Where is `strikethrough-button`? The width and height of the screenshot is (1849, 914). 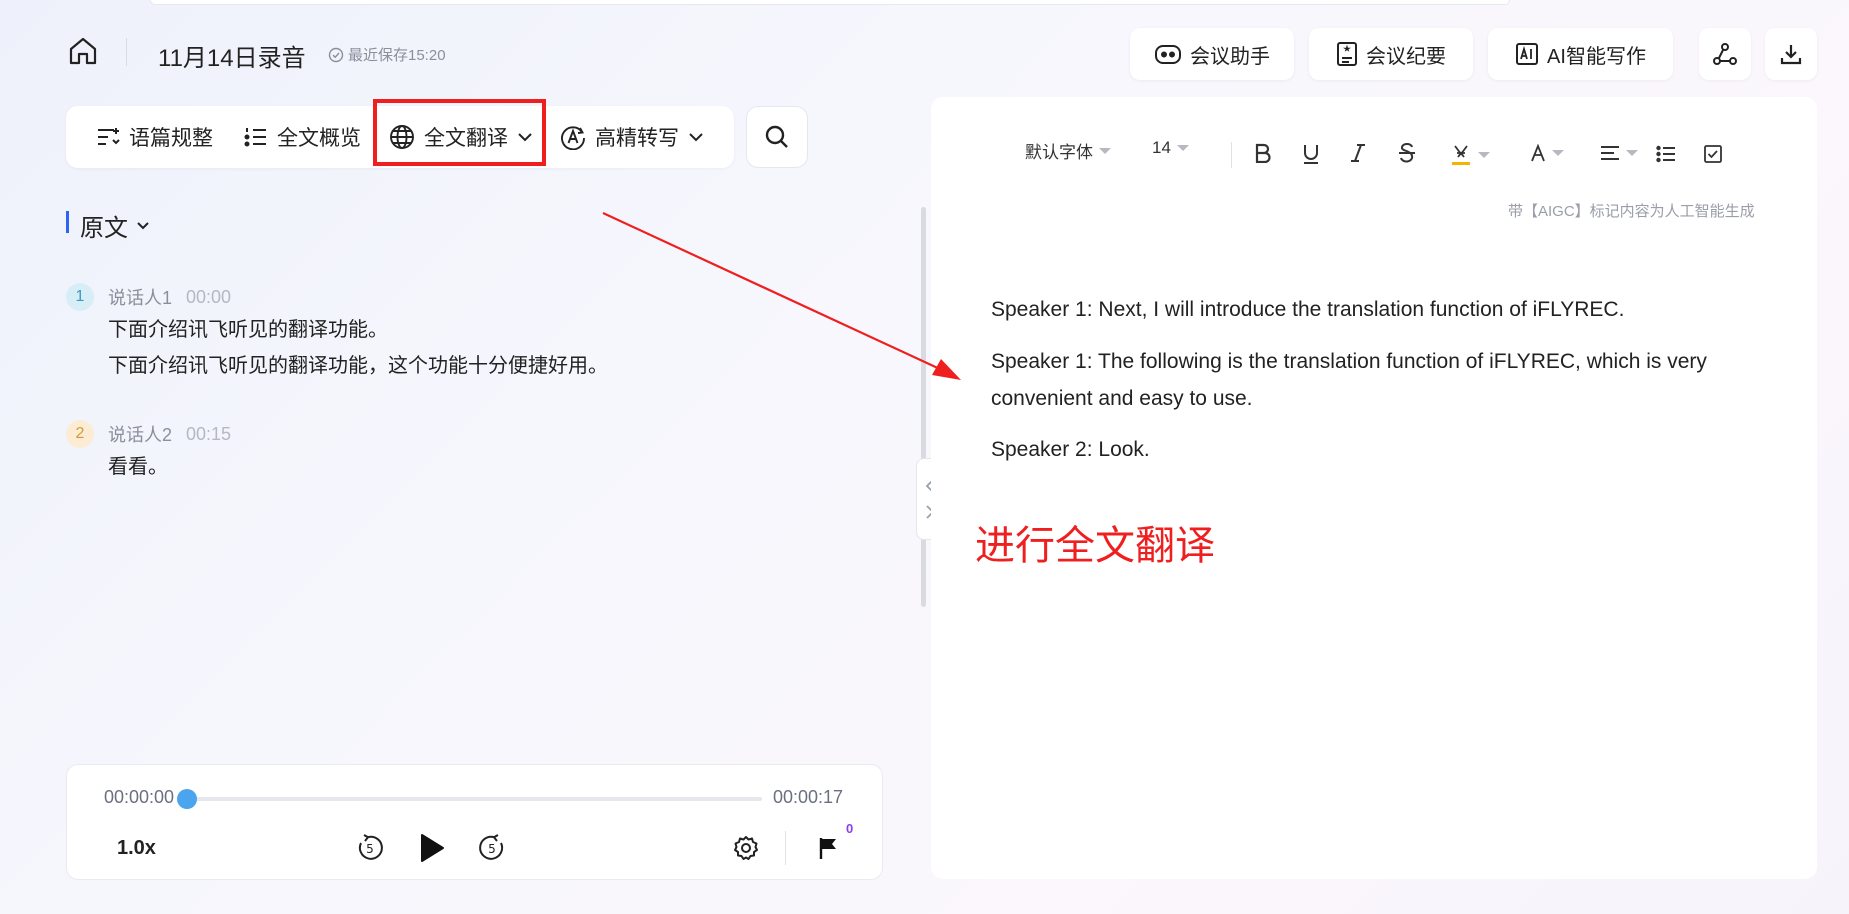
strikethrough-button is located at coordinates (1407, 153).